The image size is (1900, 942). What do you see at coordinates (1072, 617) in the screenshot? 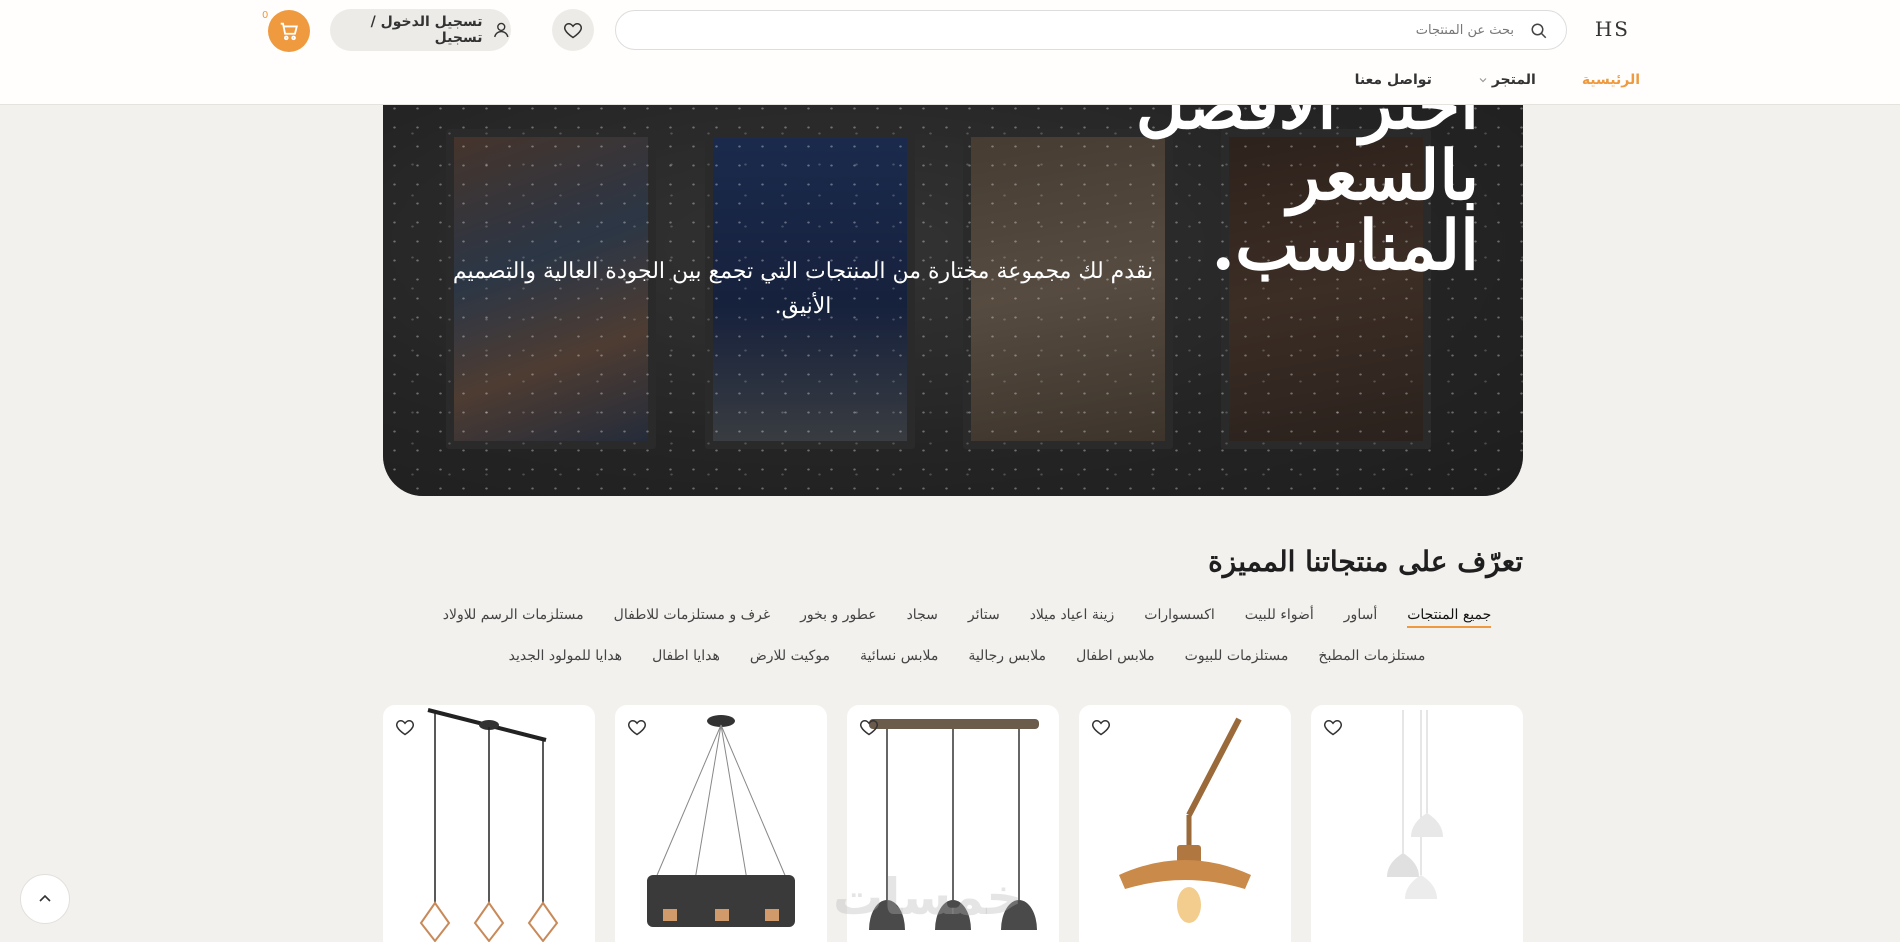
I see `tab-birthday-decor: زينة اعياد ميلاد` at bounding box center [1072, 617].